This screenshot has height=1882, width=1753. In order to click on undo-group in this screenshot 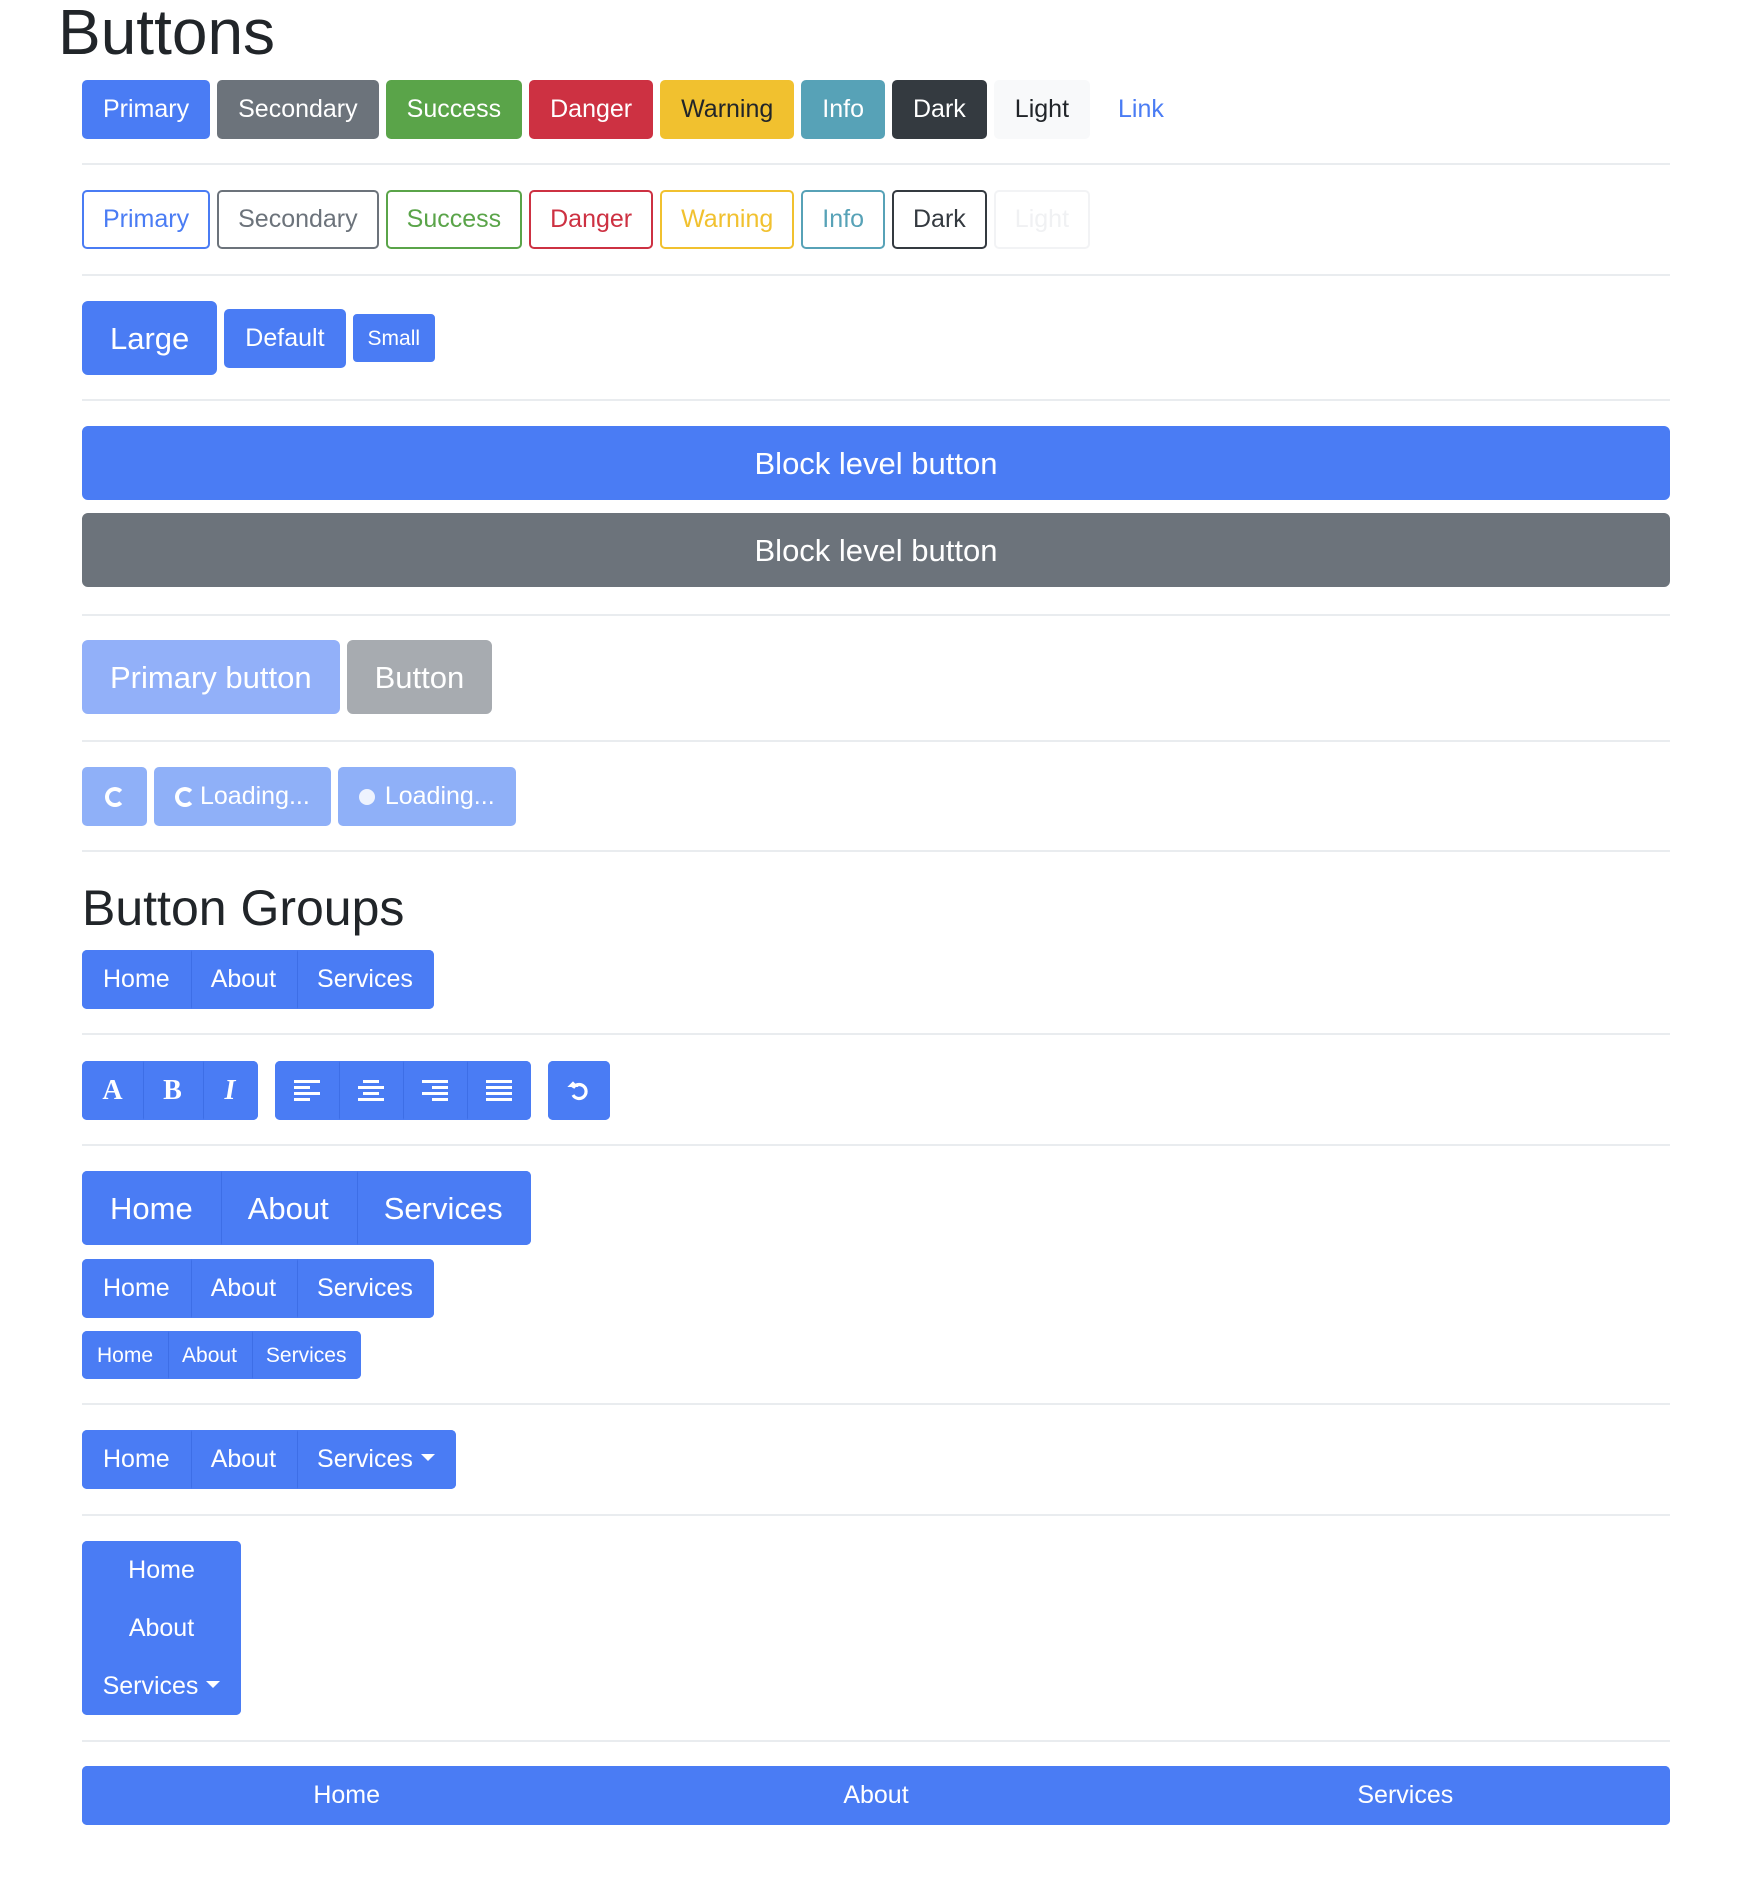, I will do `click(579, 1090)`.